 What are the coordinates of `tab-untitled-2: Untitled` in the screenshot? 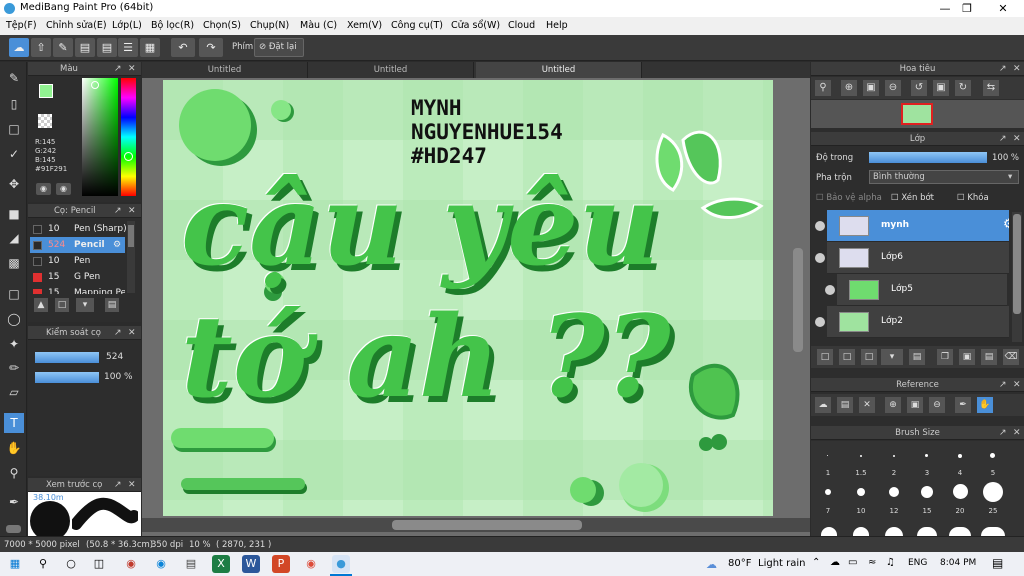 It's located at (391, 70).